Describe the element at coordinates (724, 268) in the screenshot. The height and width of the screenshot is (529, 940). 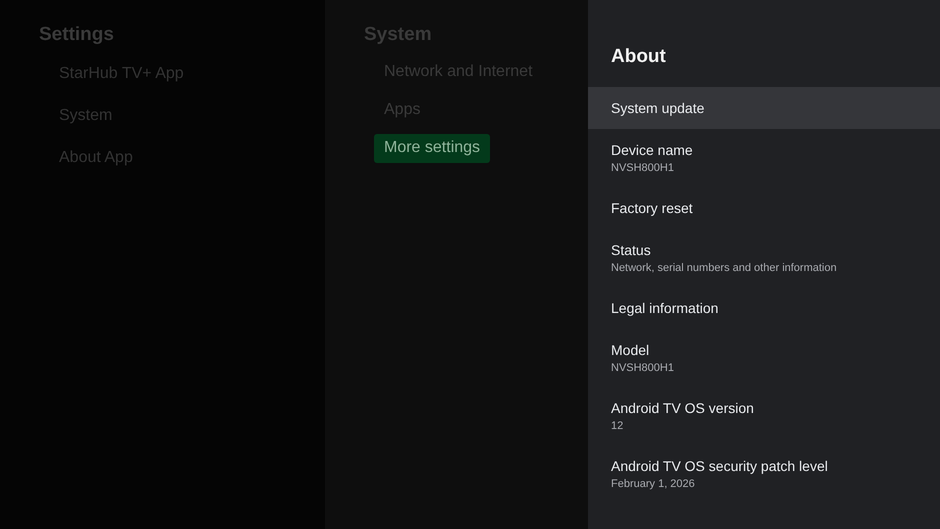
I see `row-summary: Network, serial numbers and other information` at that location.